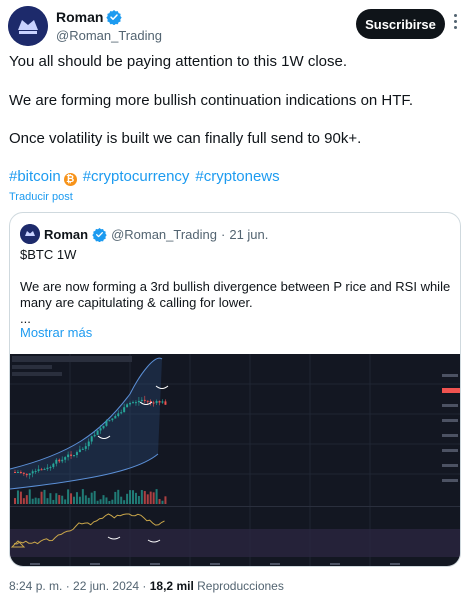 The height and width of the screenshot is (596, 471). What do you see at coordinates (30, 234) in the screenshot?
I see `quoted-avatar` at bounding box center [30, 234].